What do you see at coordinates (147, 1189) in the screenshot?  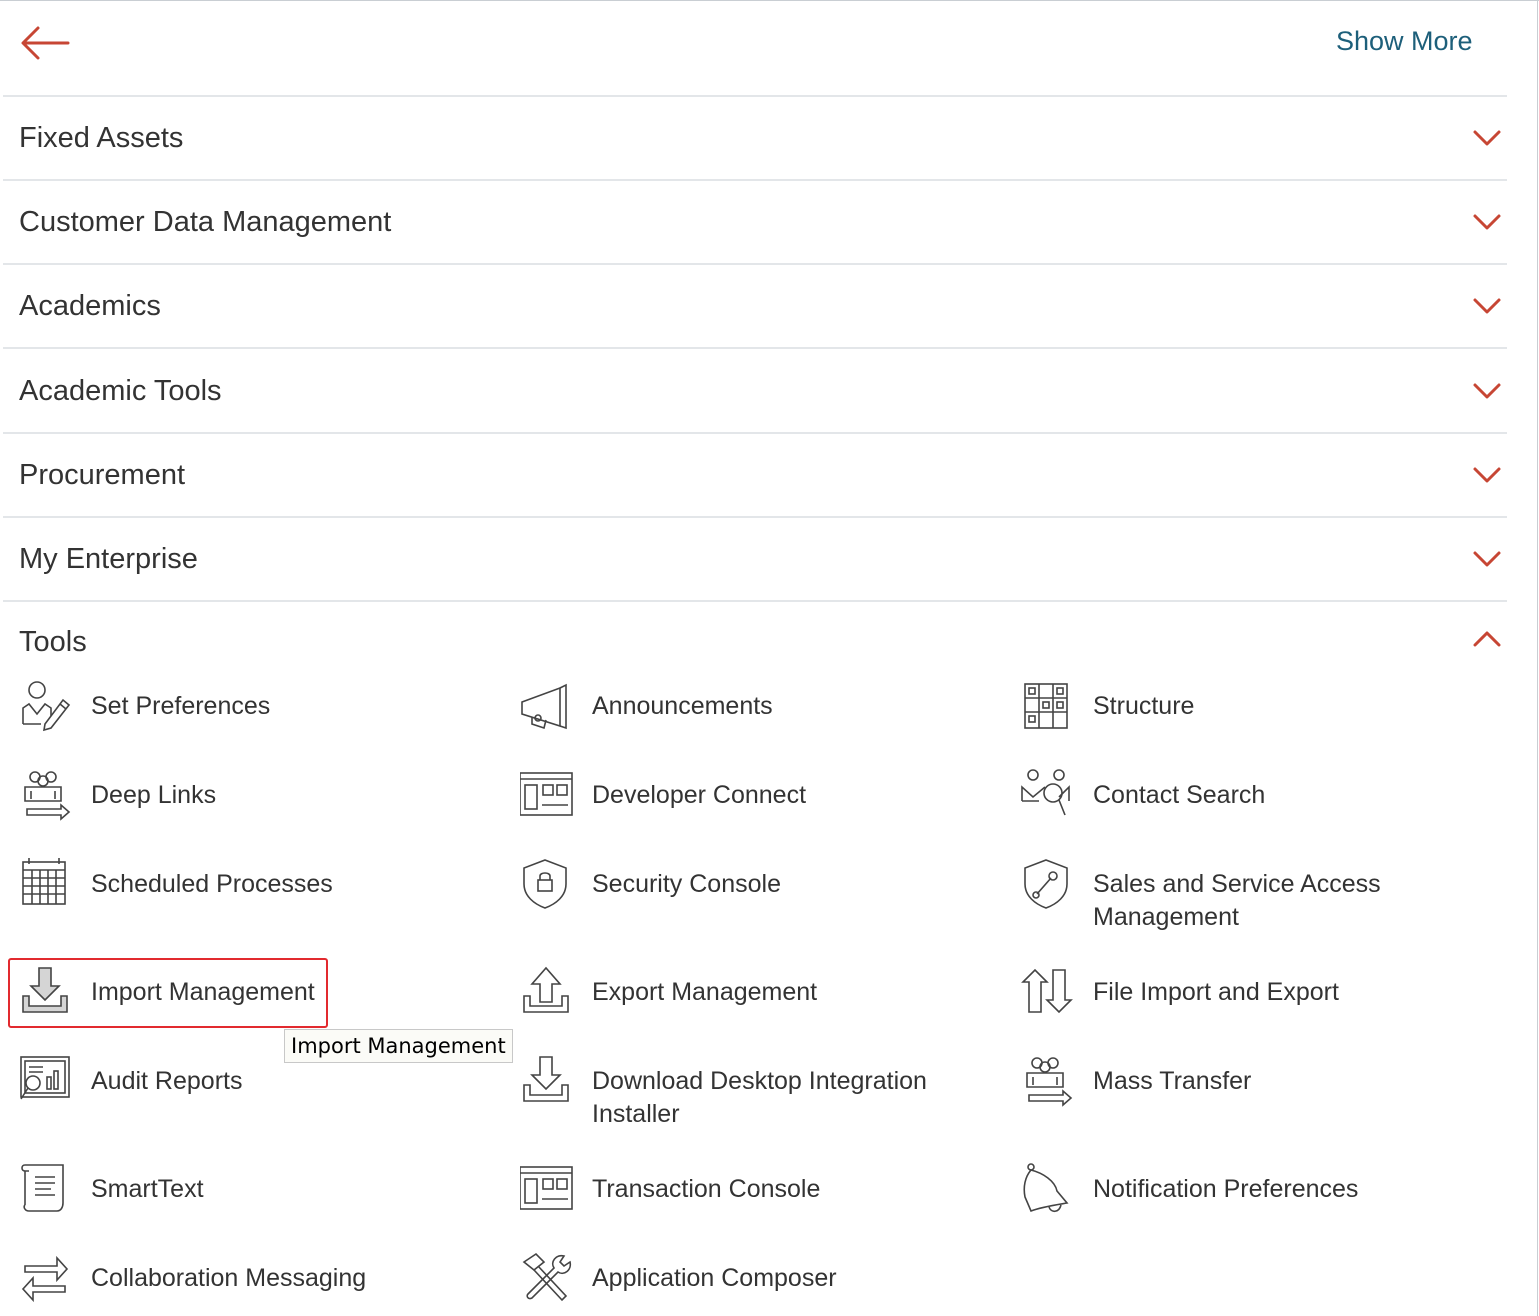 I see `tool-label: SmartText` at bounding box center [147, 1189].